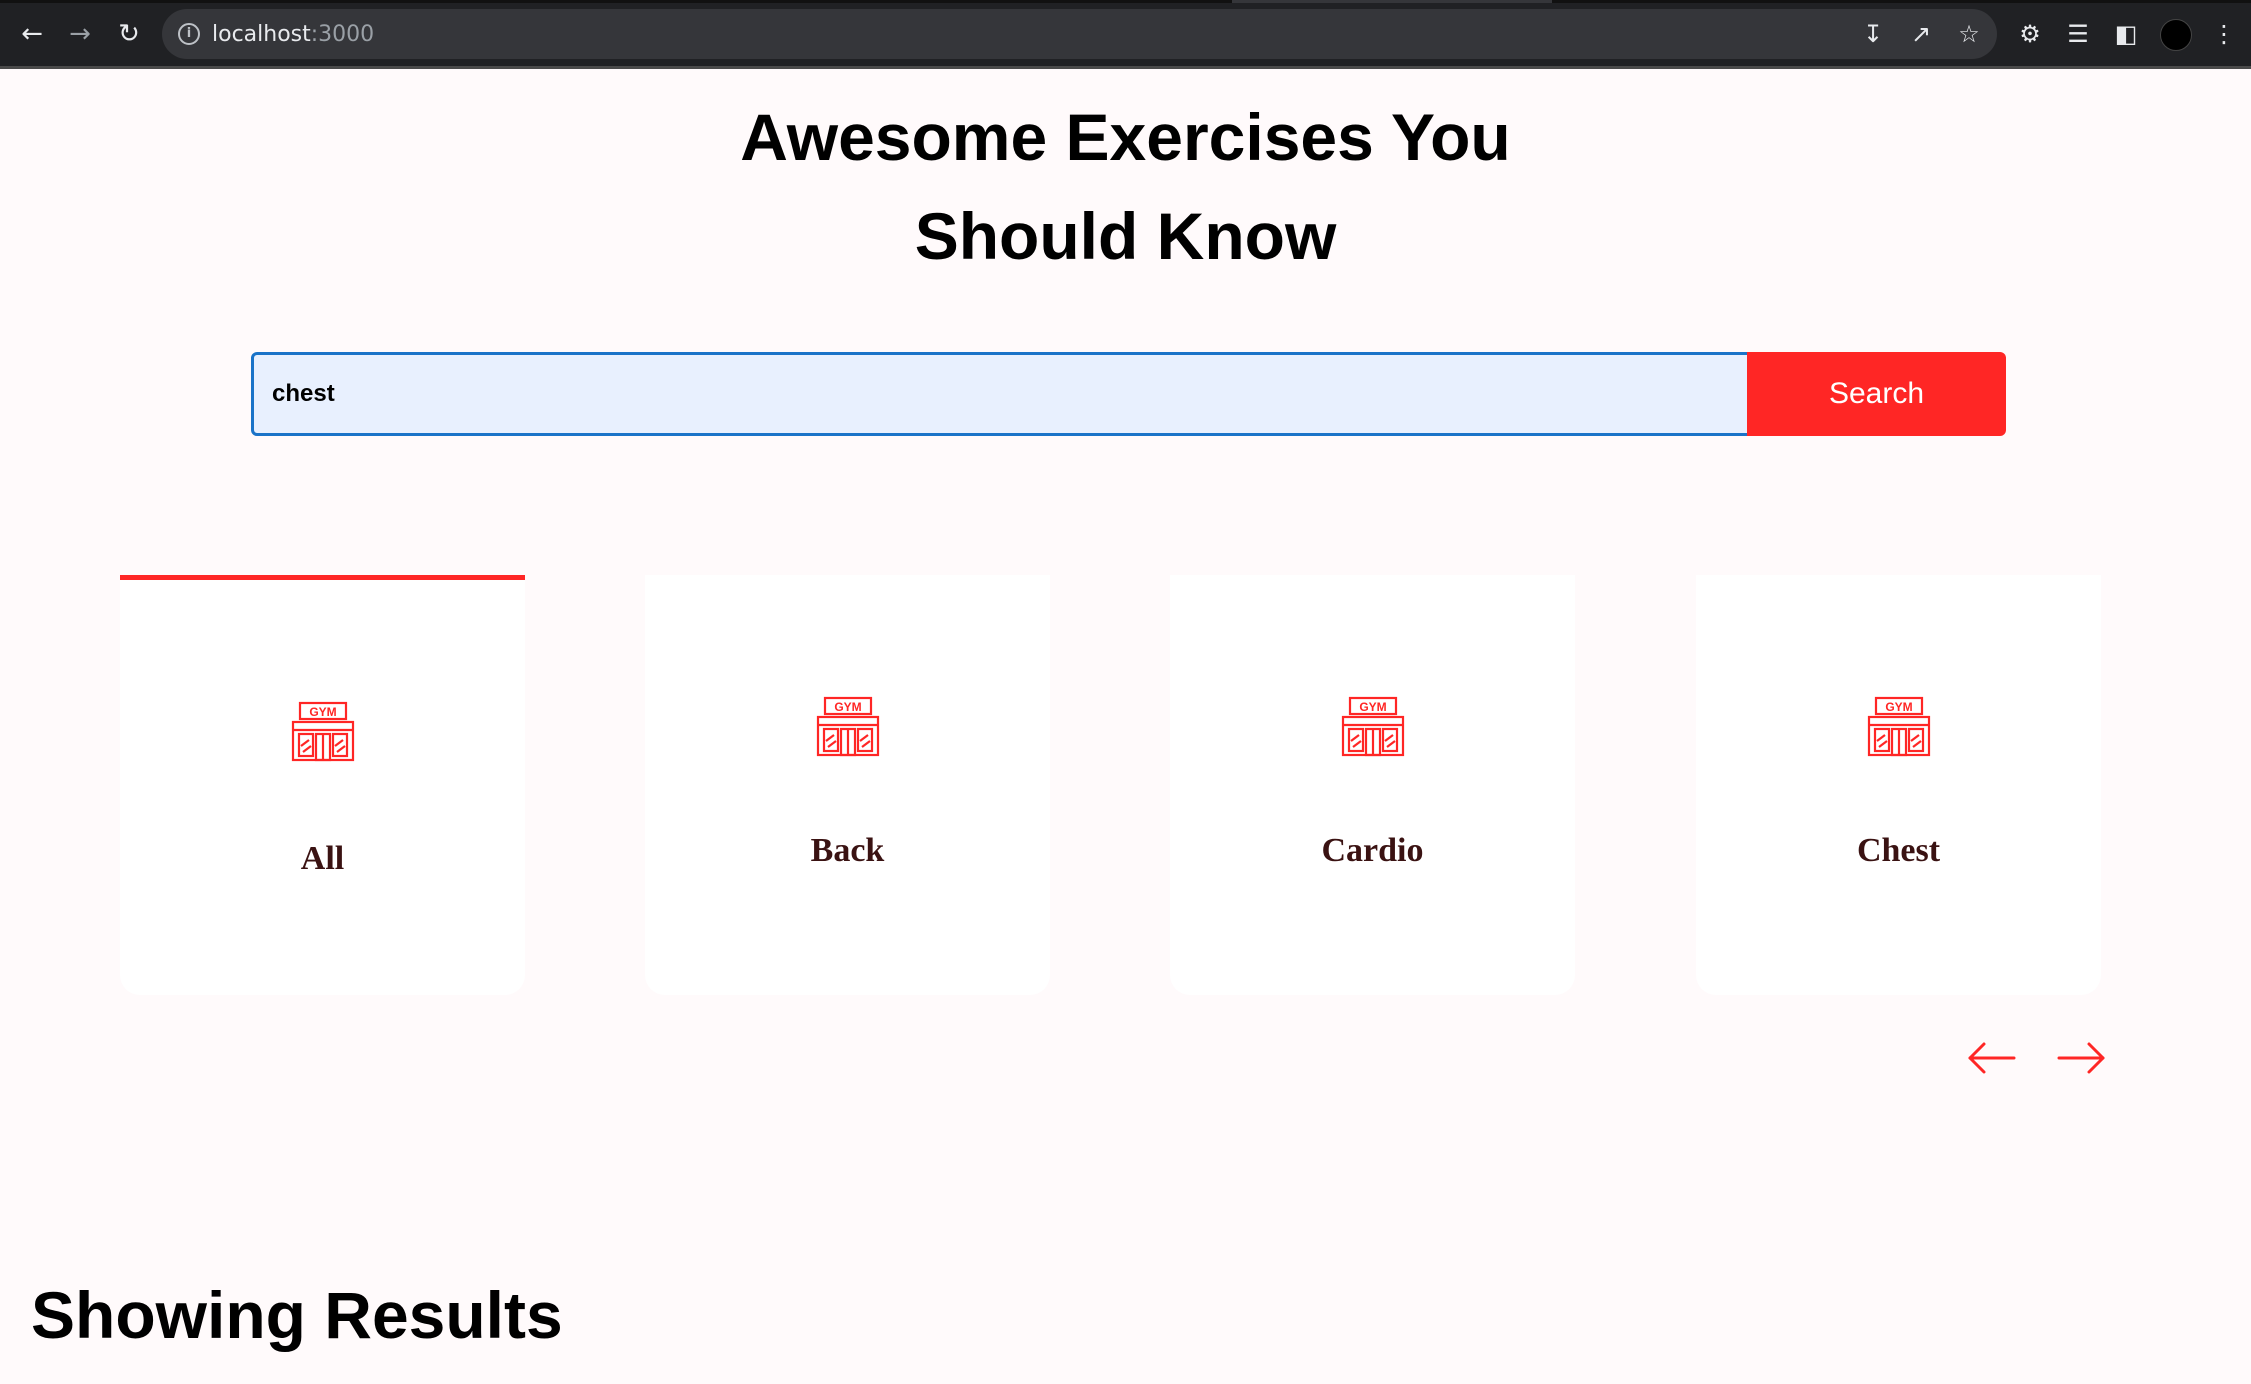  Describe the element at coordinates (1969, 34) in the screenshot. I see `bookmark-star-icon: ☆` at that location.